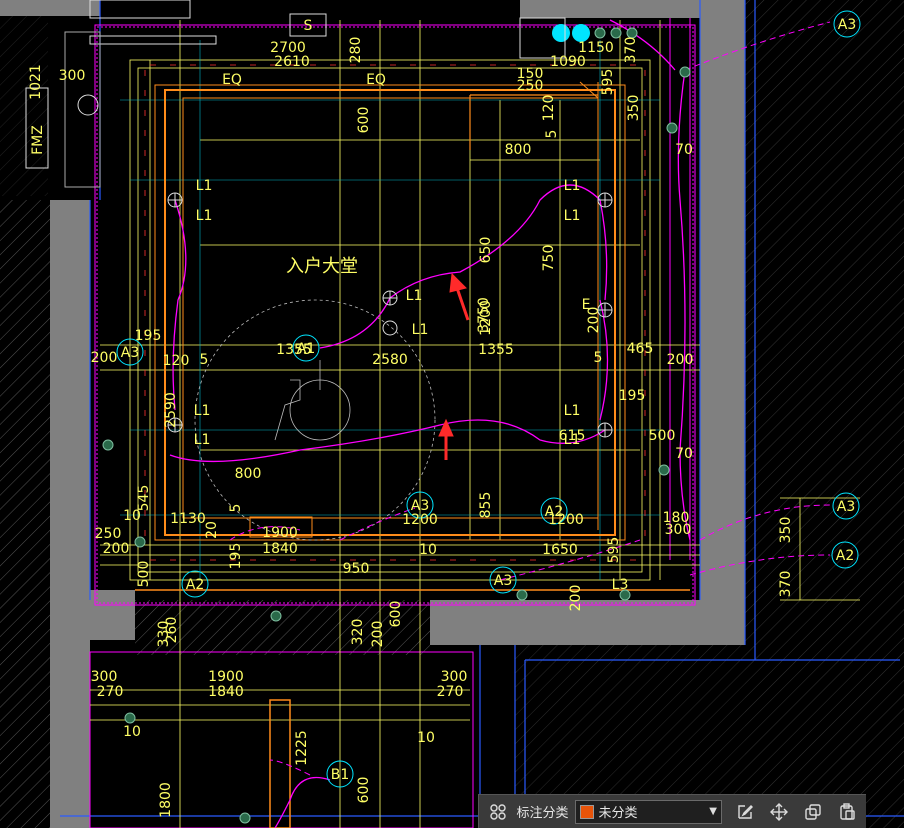  I want to click on dimension-label: 1800, so click(166, 800).